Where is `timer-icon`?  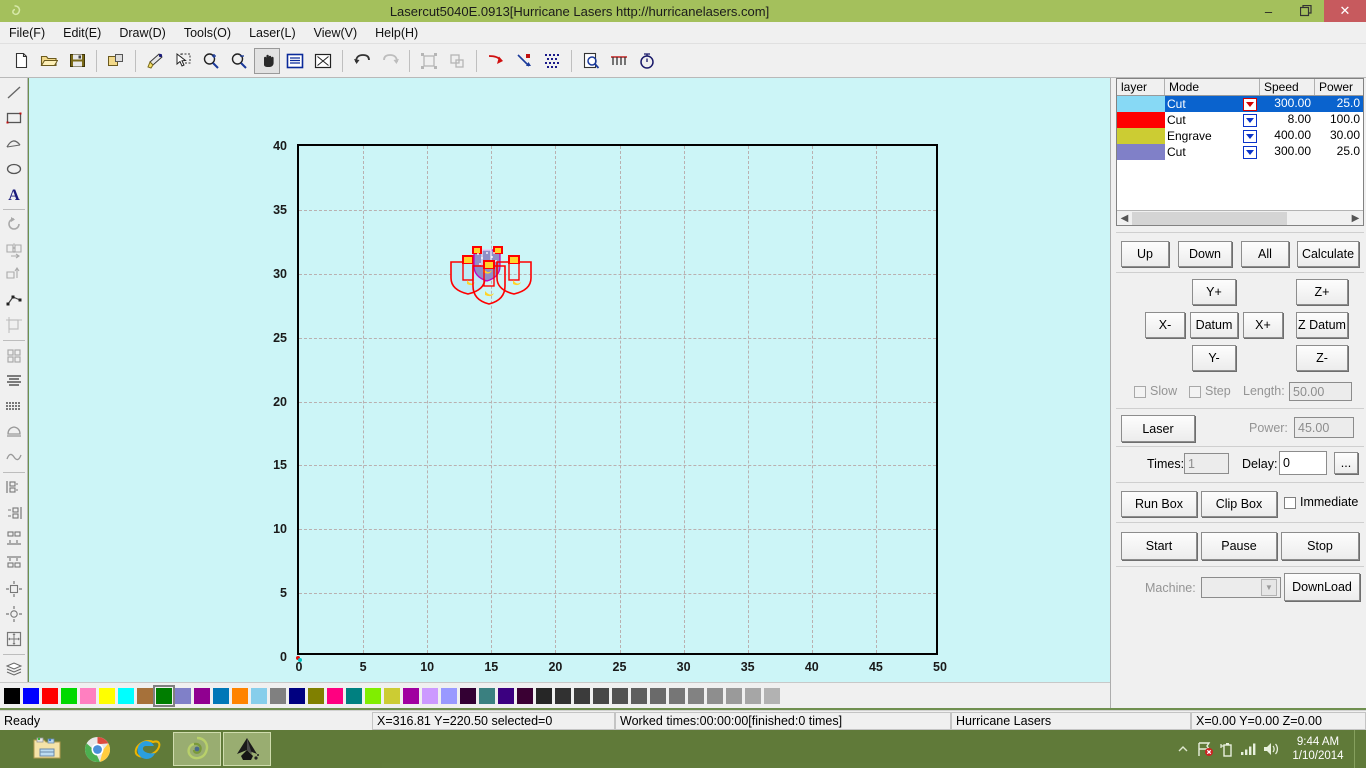 timer-icon is located at coordinates (647, 61).